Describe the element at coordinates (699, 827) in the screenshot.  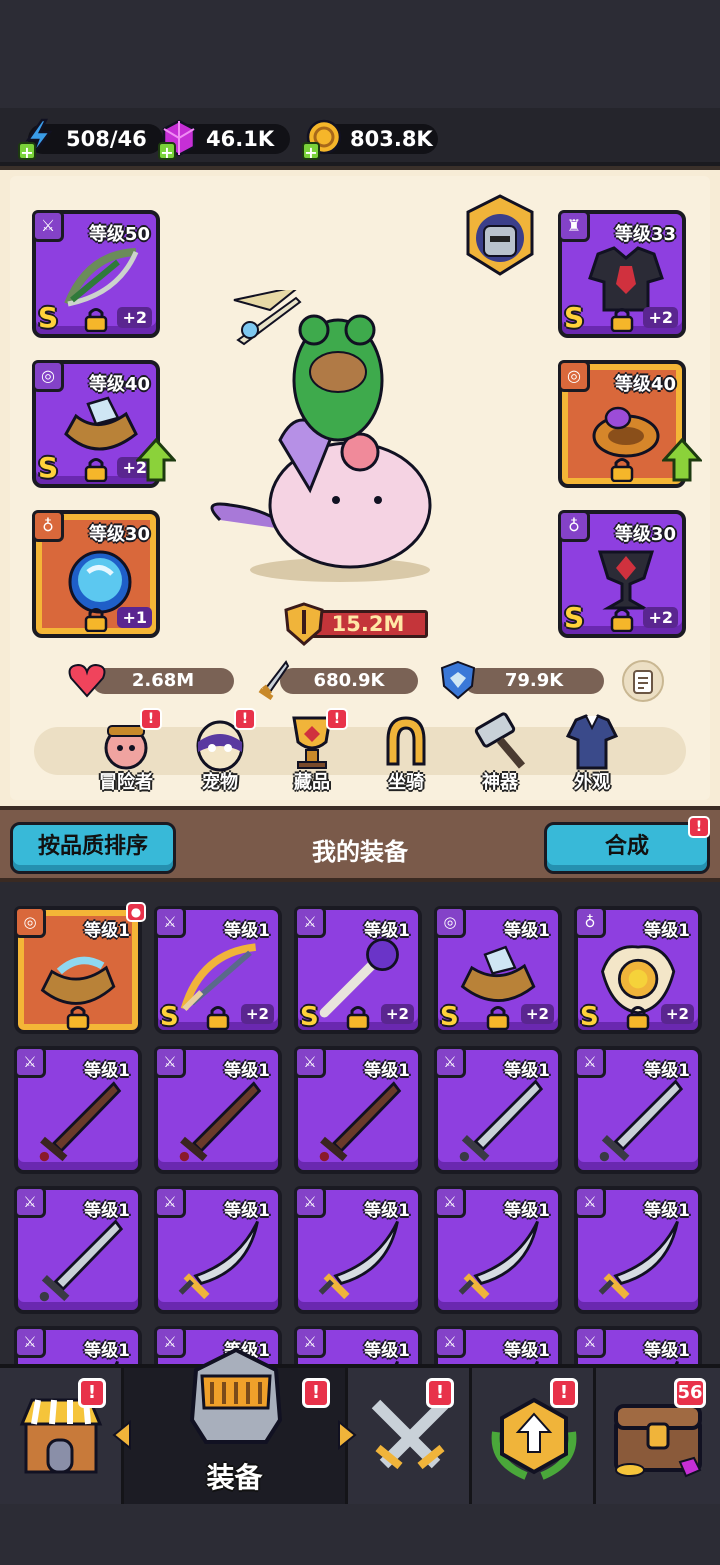
I see `merge-badge: !` at that location.